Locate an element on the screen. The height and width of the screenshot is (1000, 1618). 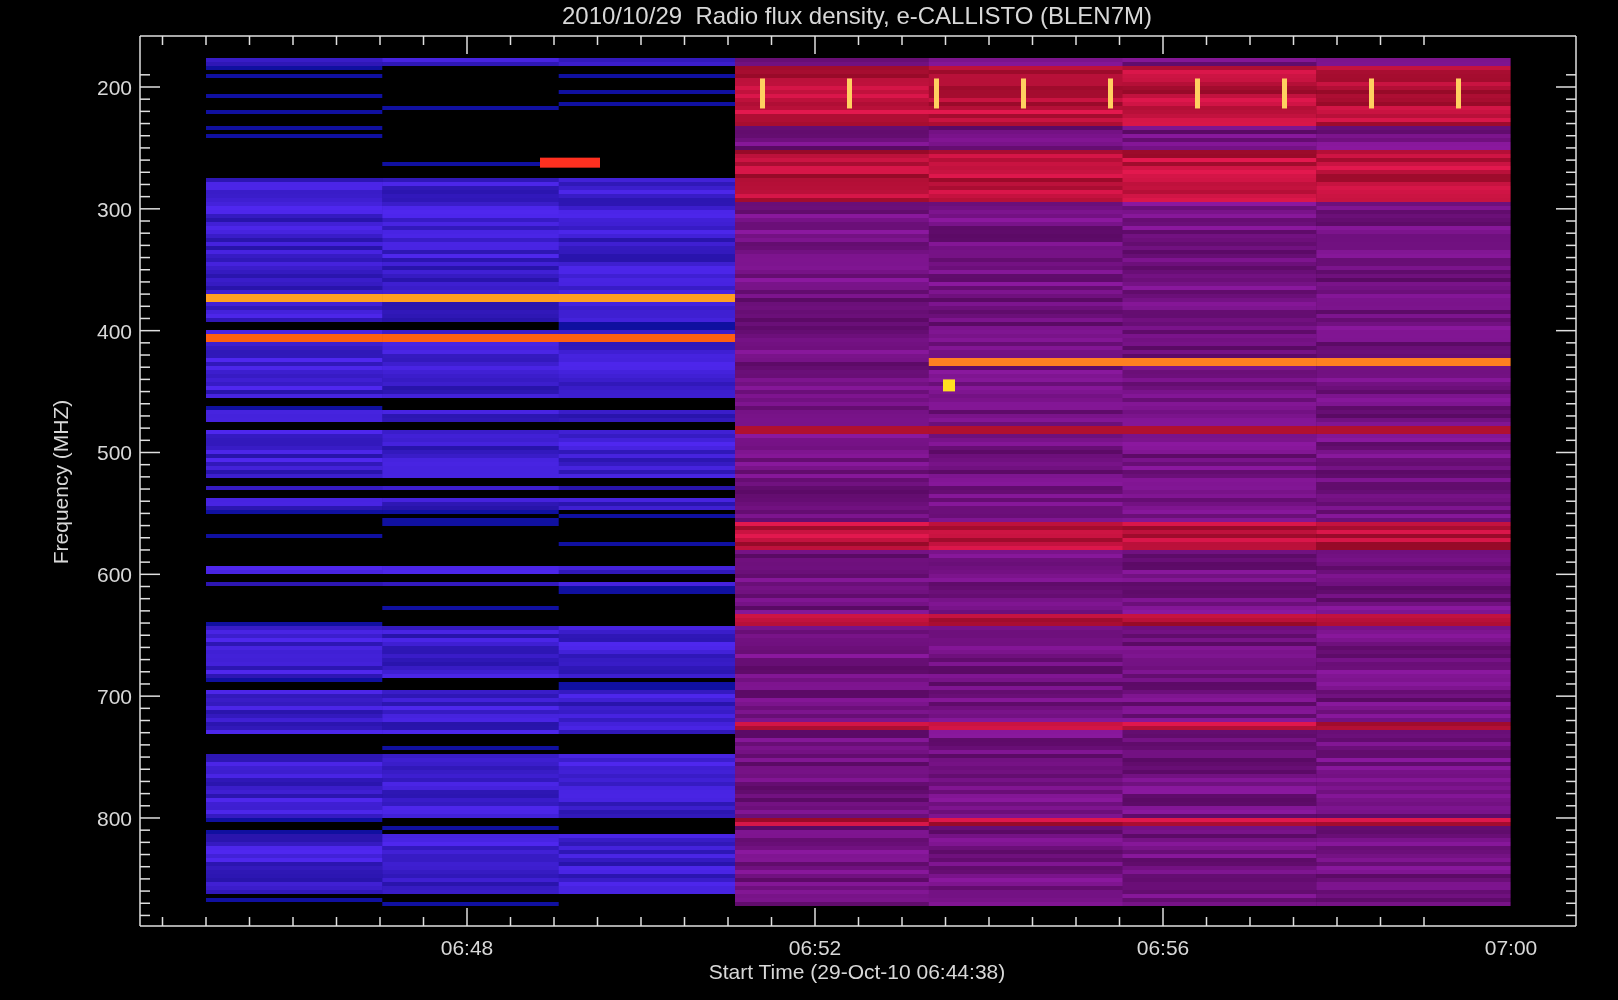
y-tick-label: 600 is located at coordinates (114, 575).